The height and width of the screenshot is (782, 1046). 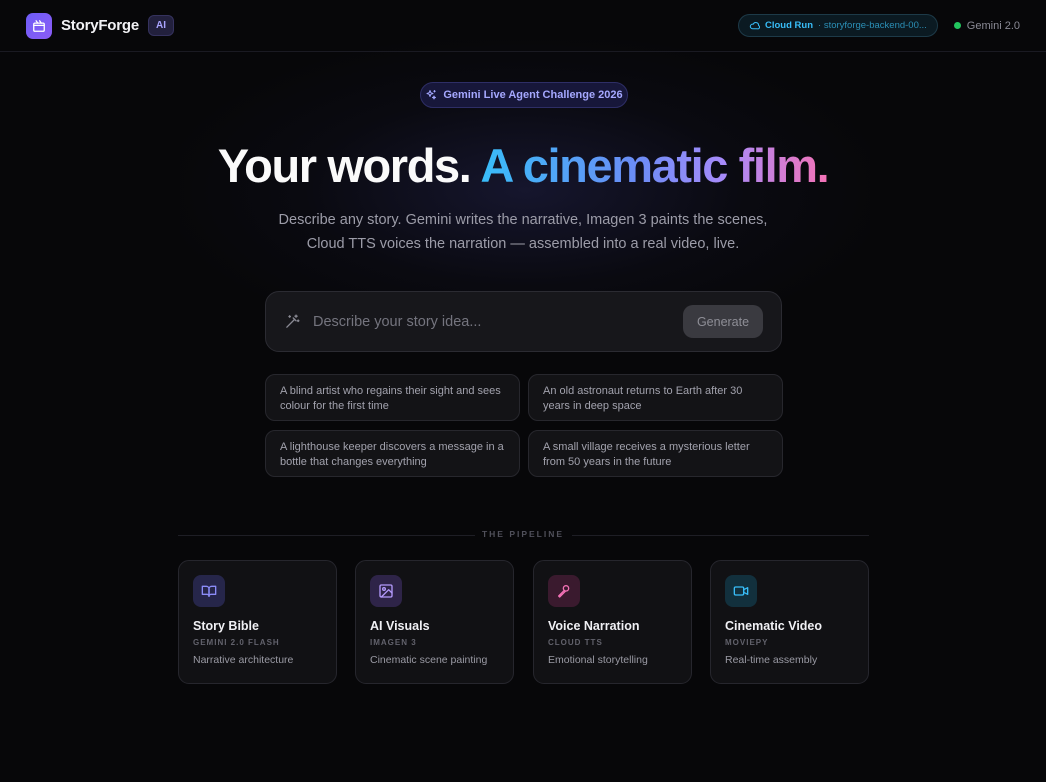 I want to click on card-model: IMAGEN 3, so click(x=393, y=642).